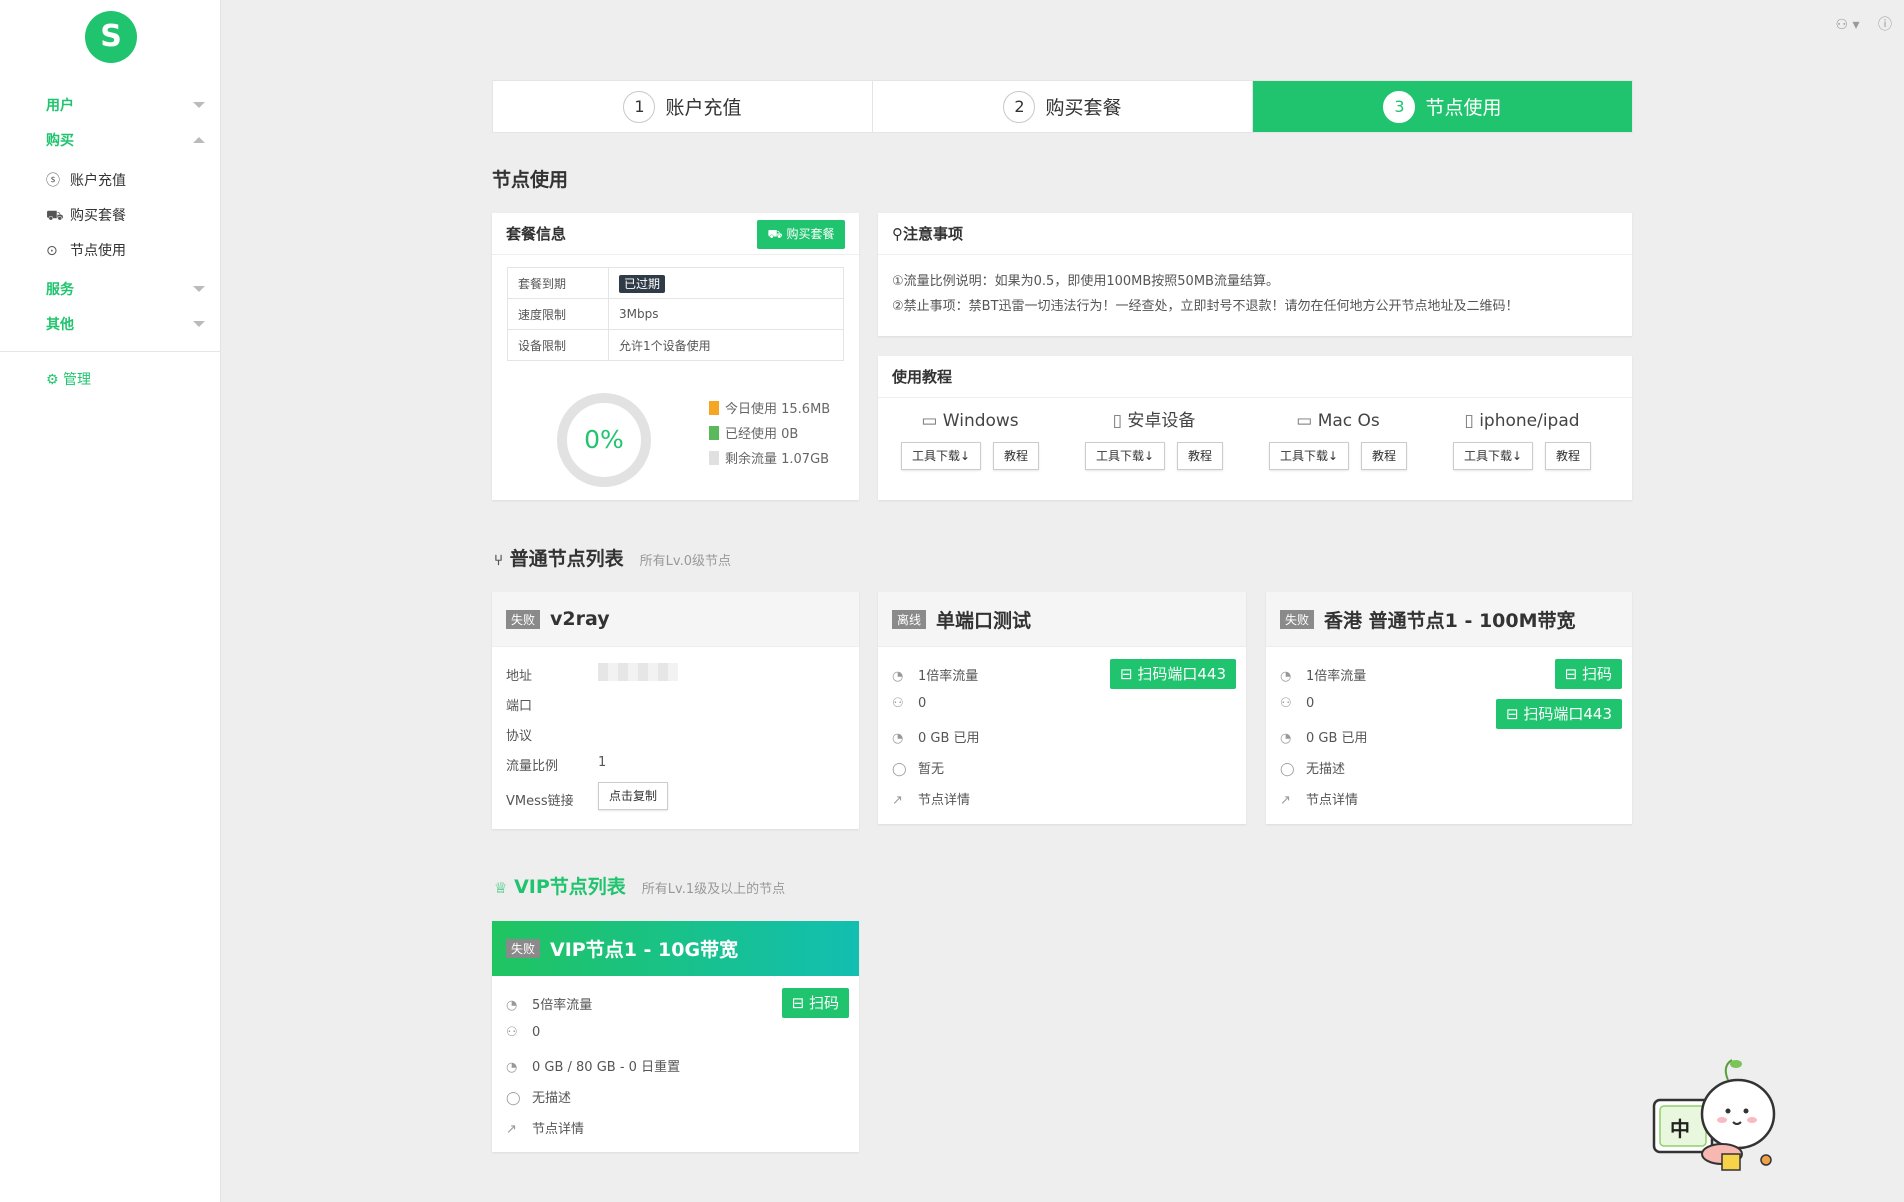 The width and height of the screenshot is (1904, 1202). What do you see at coordinates (52, 380) in the screenshot?
I see `gear-icon: ⚙` at bounding box center [52, 380].